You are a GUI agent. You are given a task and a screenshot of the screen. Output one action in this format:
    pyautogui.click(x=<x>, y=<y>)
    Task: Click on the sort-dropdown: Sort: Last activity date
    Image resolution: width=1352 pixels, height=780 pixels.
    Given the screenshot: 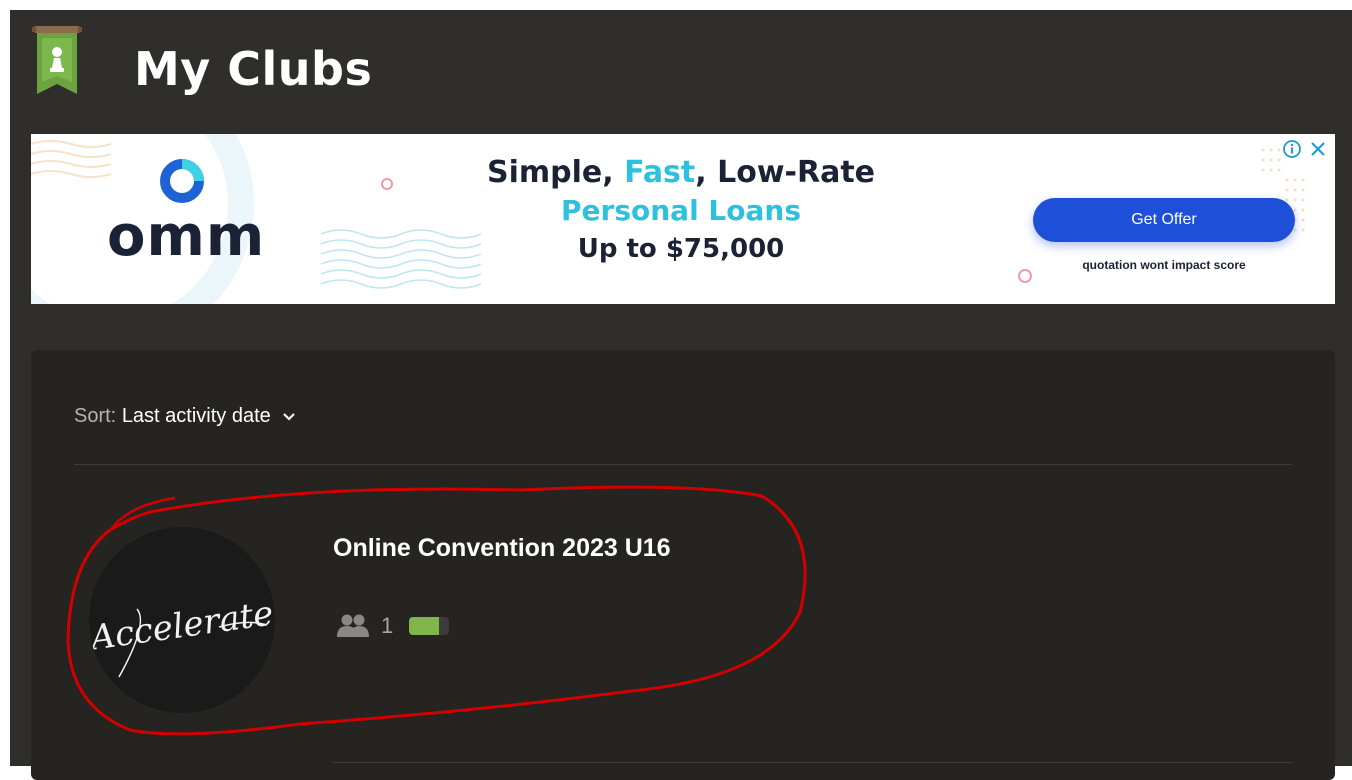 What is the action you would take?
    pyautogui.click(x=185, y=416)
    